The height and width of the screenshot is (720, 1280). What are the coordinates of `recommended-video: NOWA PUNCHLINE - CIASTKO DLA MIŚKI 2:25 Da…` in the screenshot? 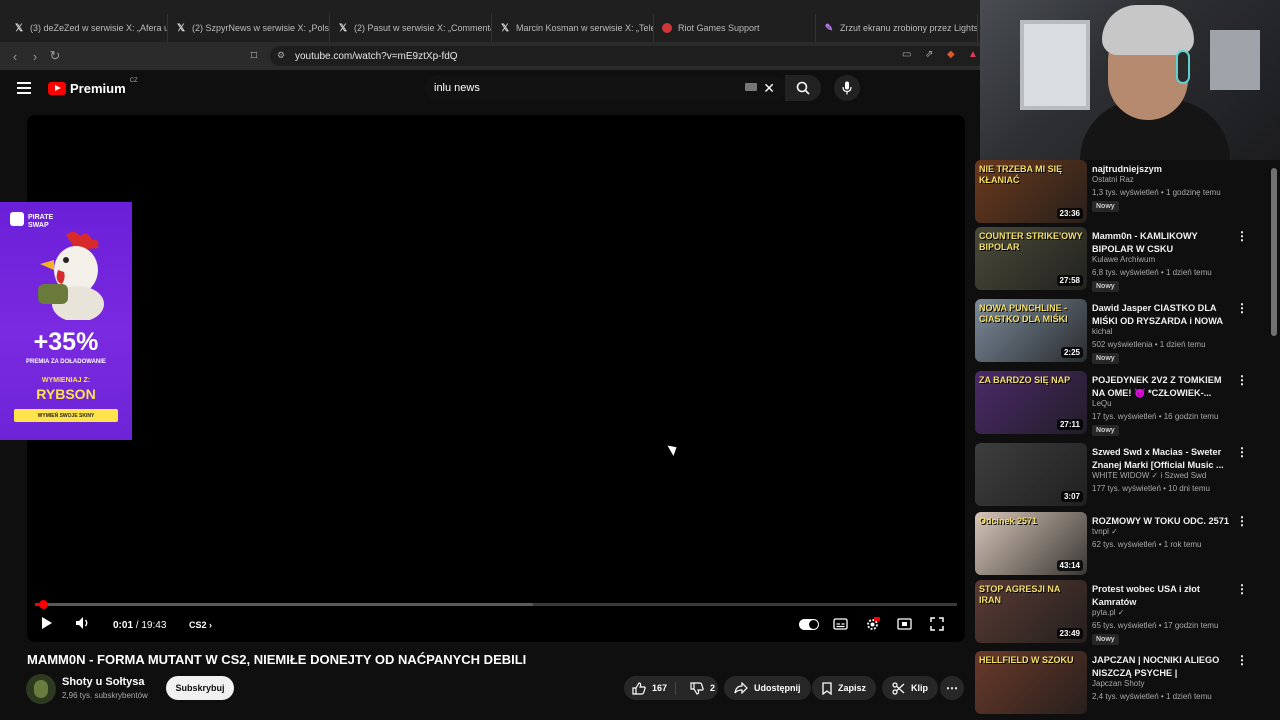 It's located at (1120, 332).